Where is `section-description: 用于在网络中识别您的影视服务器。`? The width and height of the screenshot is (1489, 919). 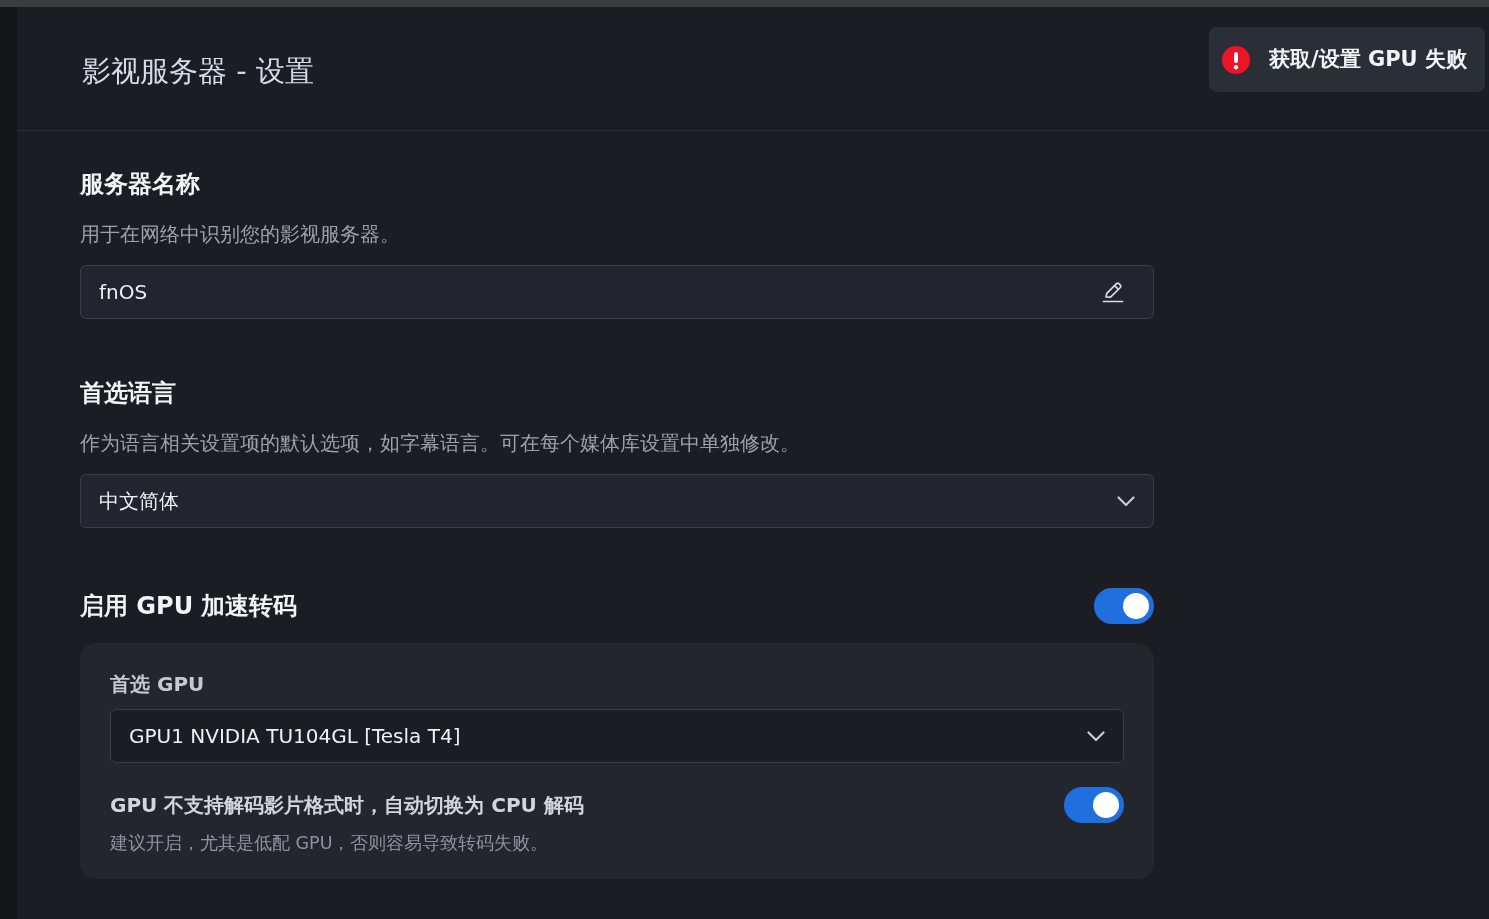
section-description: 用于在网络中识别您的影视服务器。 is located at coordinates (240, 234).